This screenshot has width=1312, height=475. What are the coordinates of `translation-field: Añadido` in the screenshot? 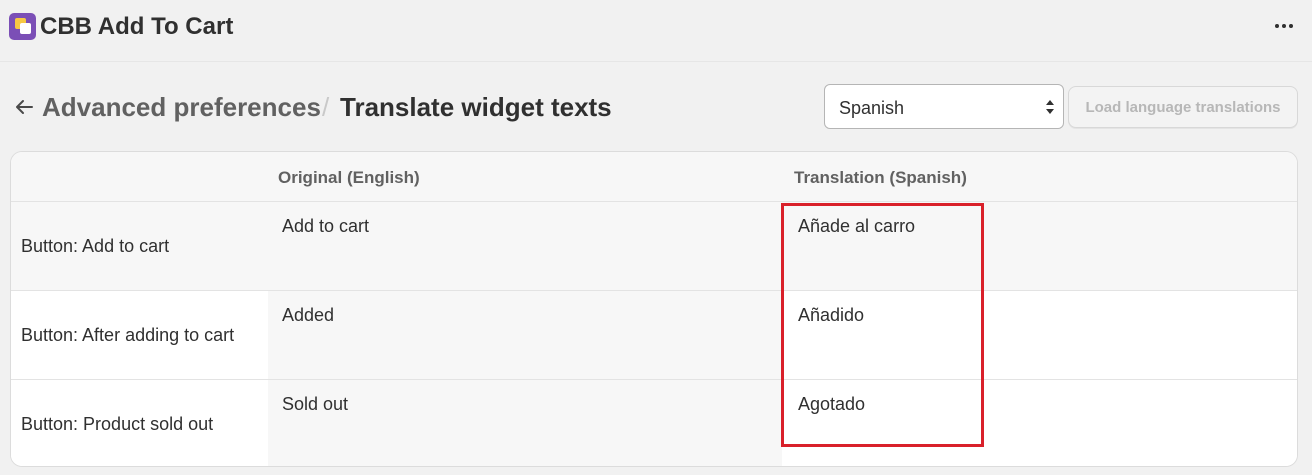 It's located at (1039, 335).